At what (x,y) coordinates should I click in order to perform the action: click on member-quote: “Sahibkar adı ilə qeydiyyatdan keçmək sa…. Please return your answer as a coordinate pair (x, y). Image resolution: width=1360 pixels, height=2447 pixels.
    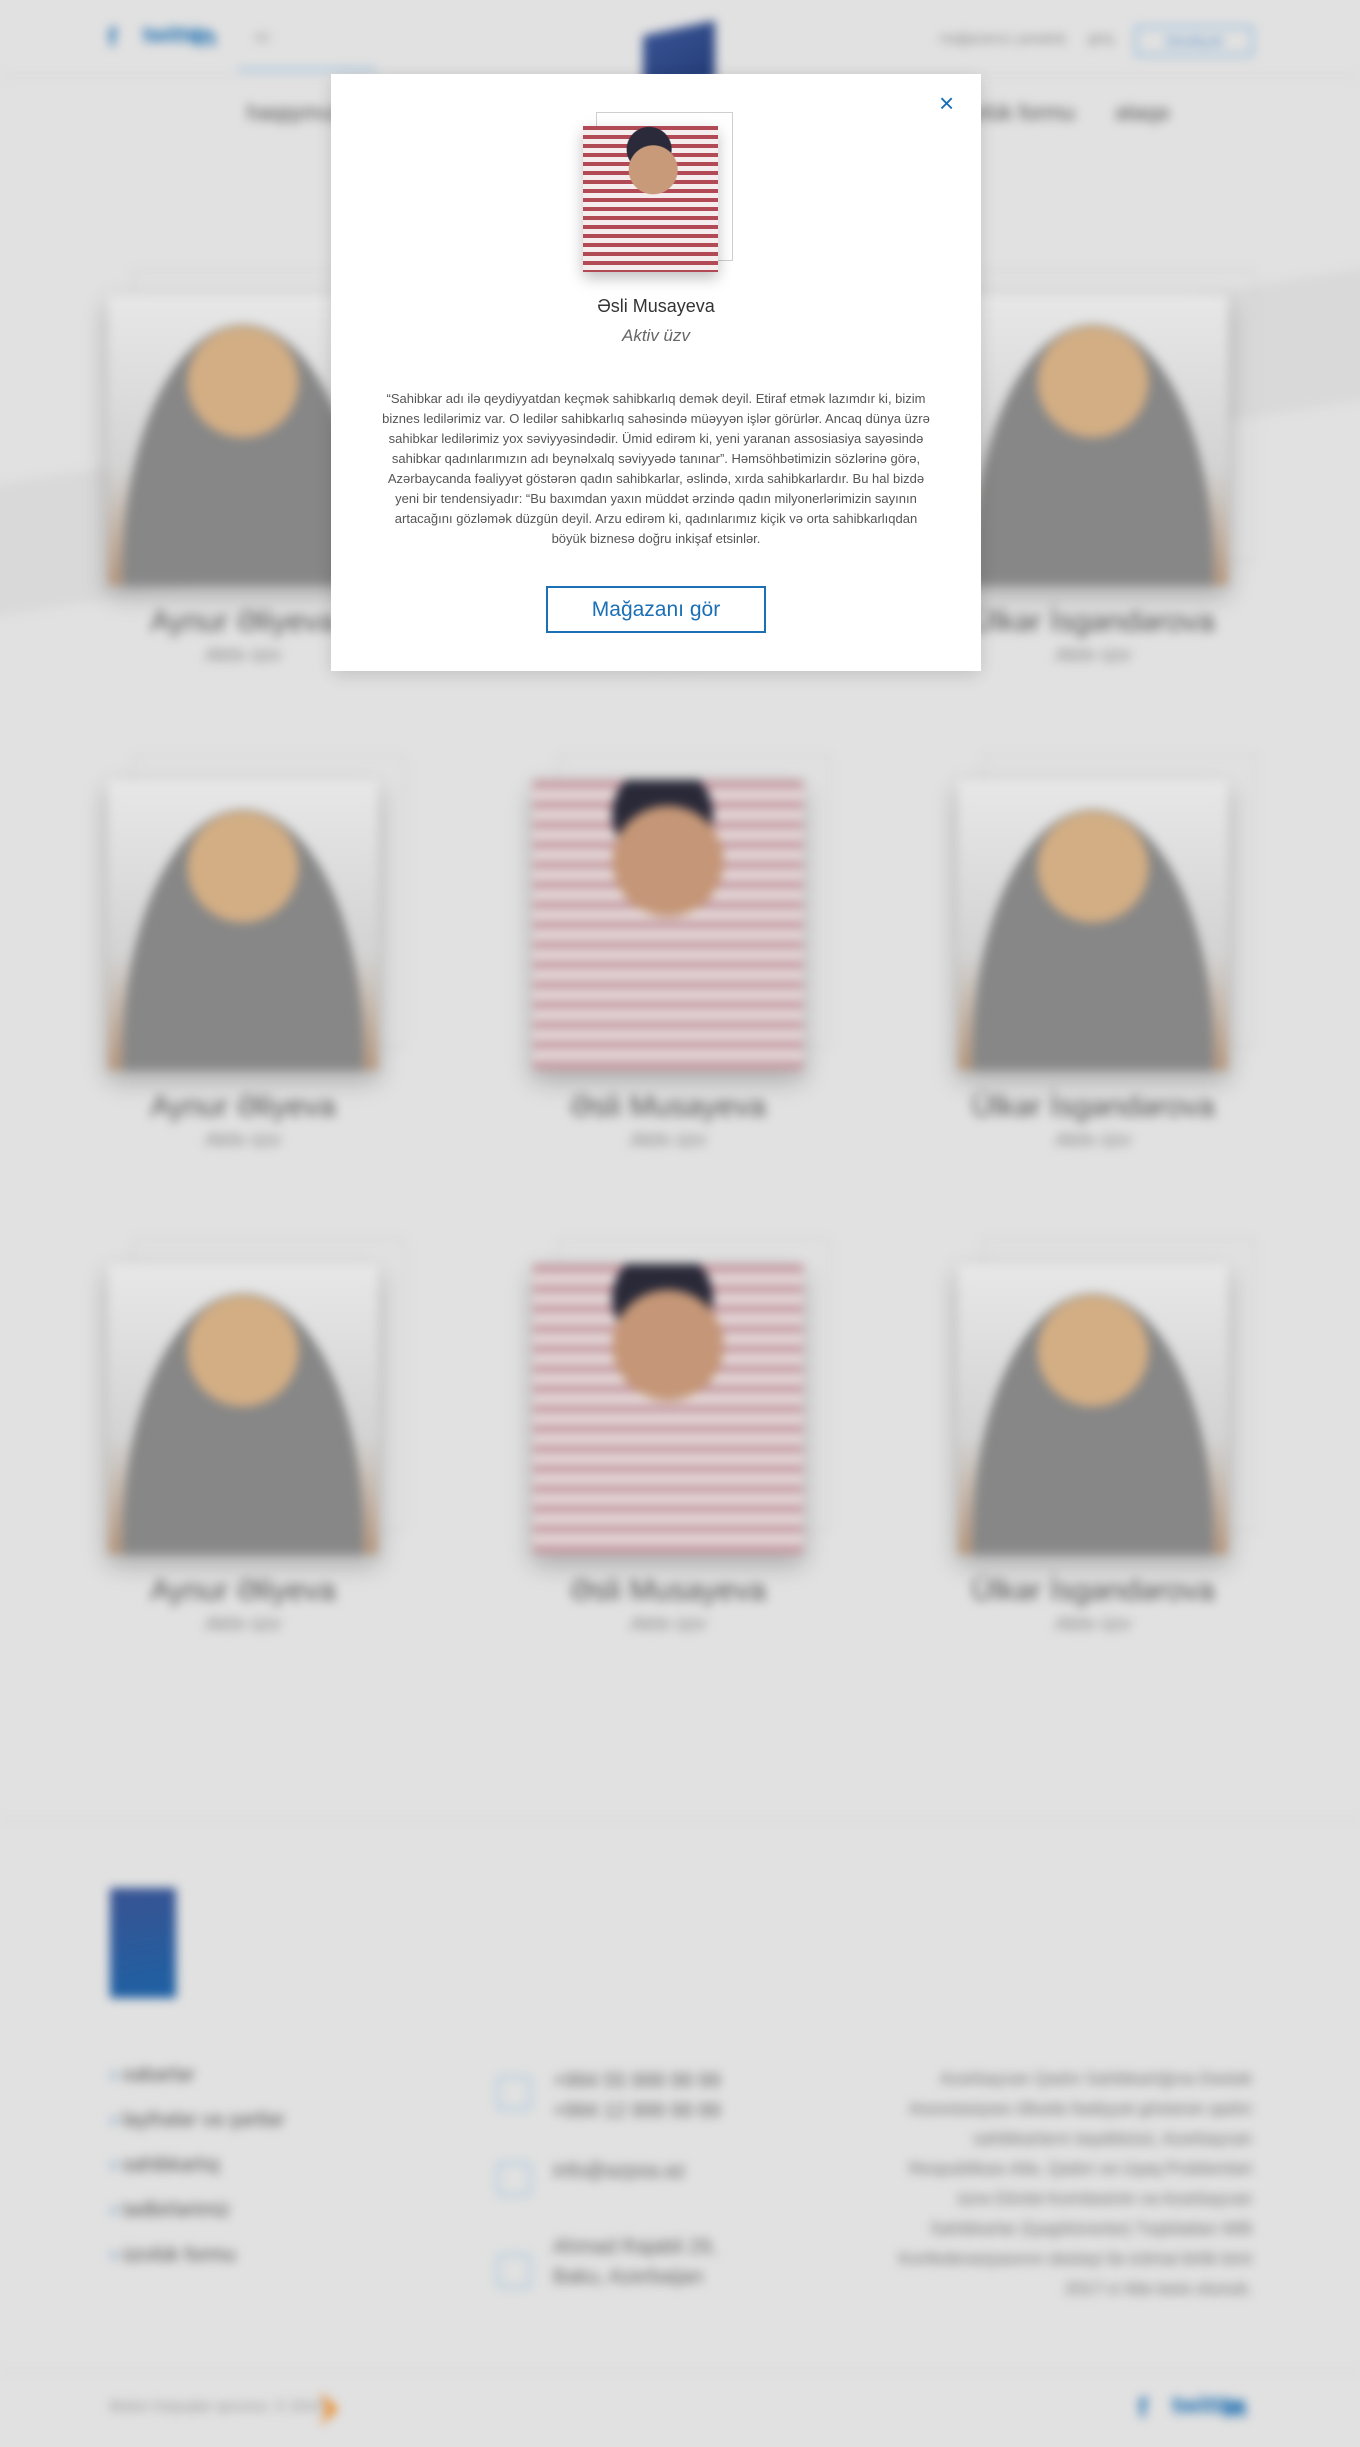
    Looking at the image, I should click on (656, 468).